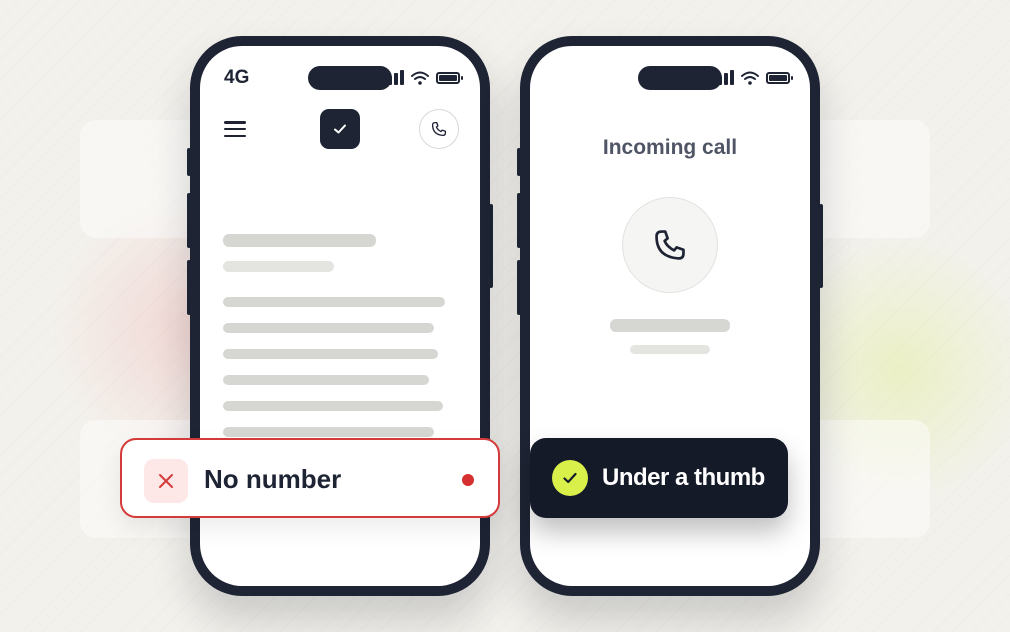 The image size is (1010, 632). I want to click on error-icon-box, so click(166, 481).